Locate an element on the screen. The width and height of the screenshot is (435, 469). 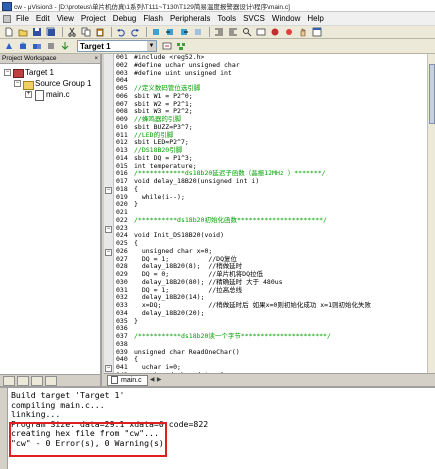
tree-item-source-group: − Source Group 1 is located at coordinates (52, 84).